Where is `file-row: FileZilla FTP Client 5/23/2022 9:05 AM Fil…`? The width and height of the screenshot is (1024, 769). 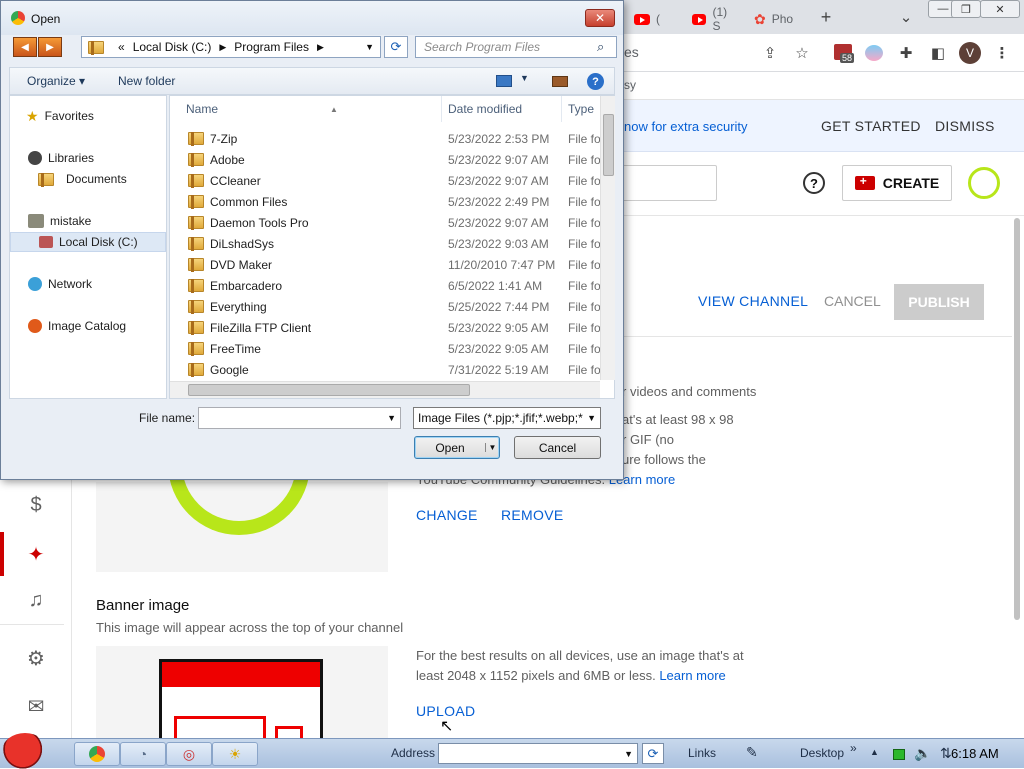
file-row: FileZilla FTP Client 5/23/2022 9:05 AM Fil… is located at coordinates (386, 327).